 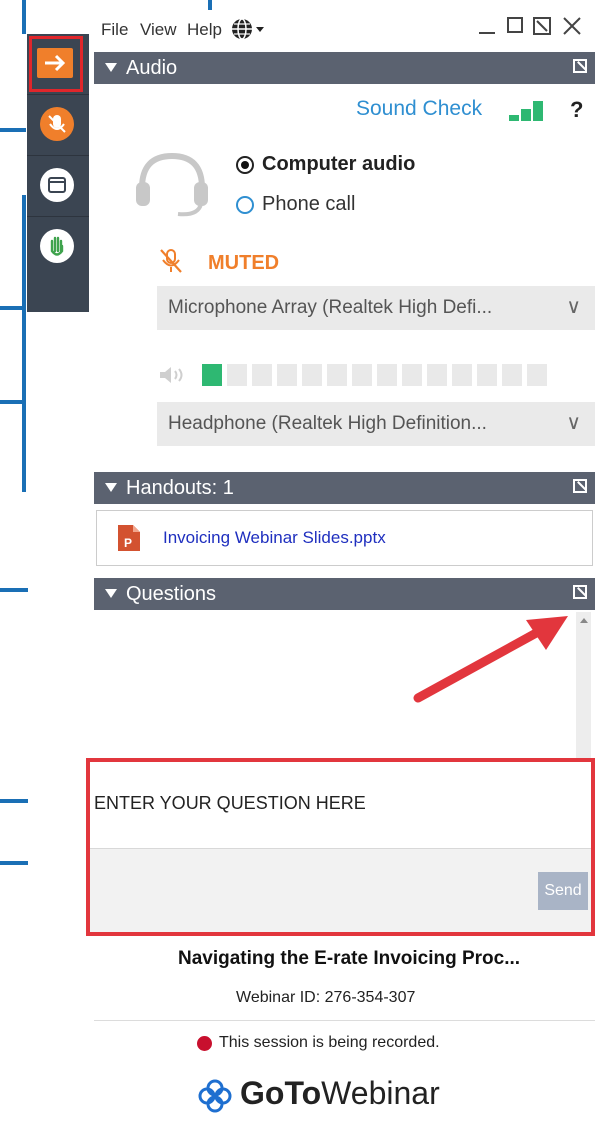 I want to click on menu-bar: File View Help, so click(x=345, y=30).